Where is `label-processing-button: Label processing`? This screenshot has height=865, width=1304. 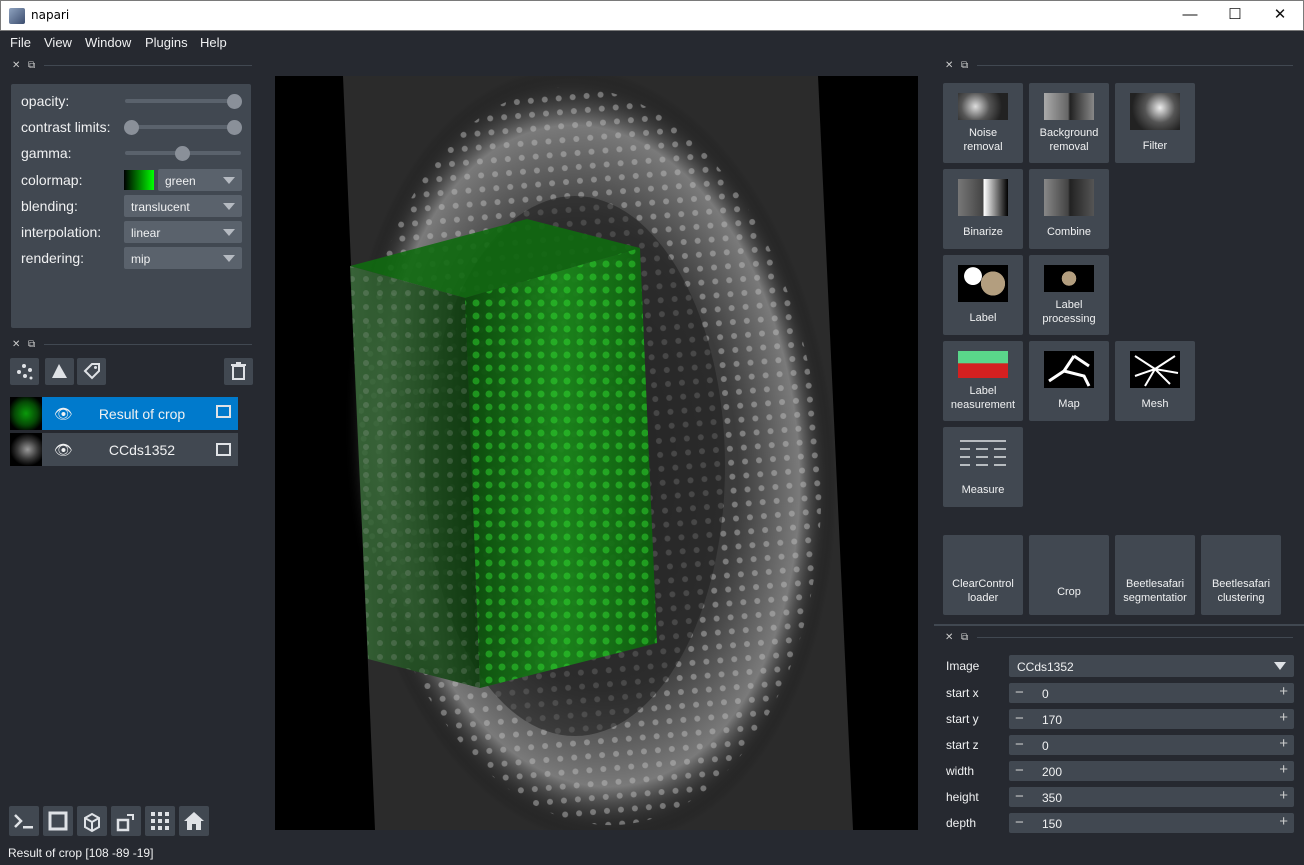 label-processing-button: Label processing is located at coordinates (1069, 295).